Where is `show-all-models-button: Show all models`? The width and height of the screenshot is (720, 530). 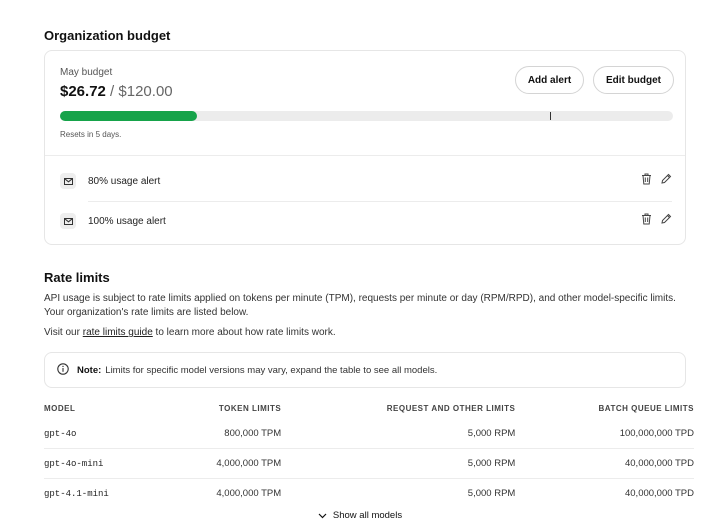 show-all-models-button: Show all models is located at coordinates (360, 515).